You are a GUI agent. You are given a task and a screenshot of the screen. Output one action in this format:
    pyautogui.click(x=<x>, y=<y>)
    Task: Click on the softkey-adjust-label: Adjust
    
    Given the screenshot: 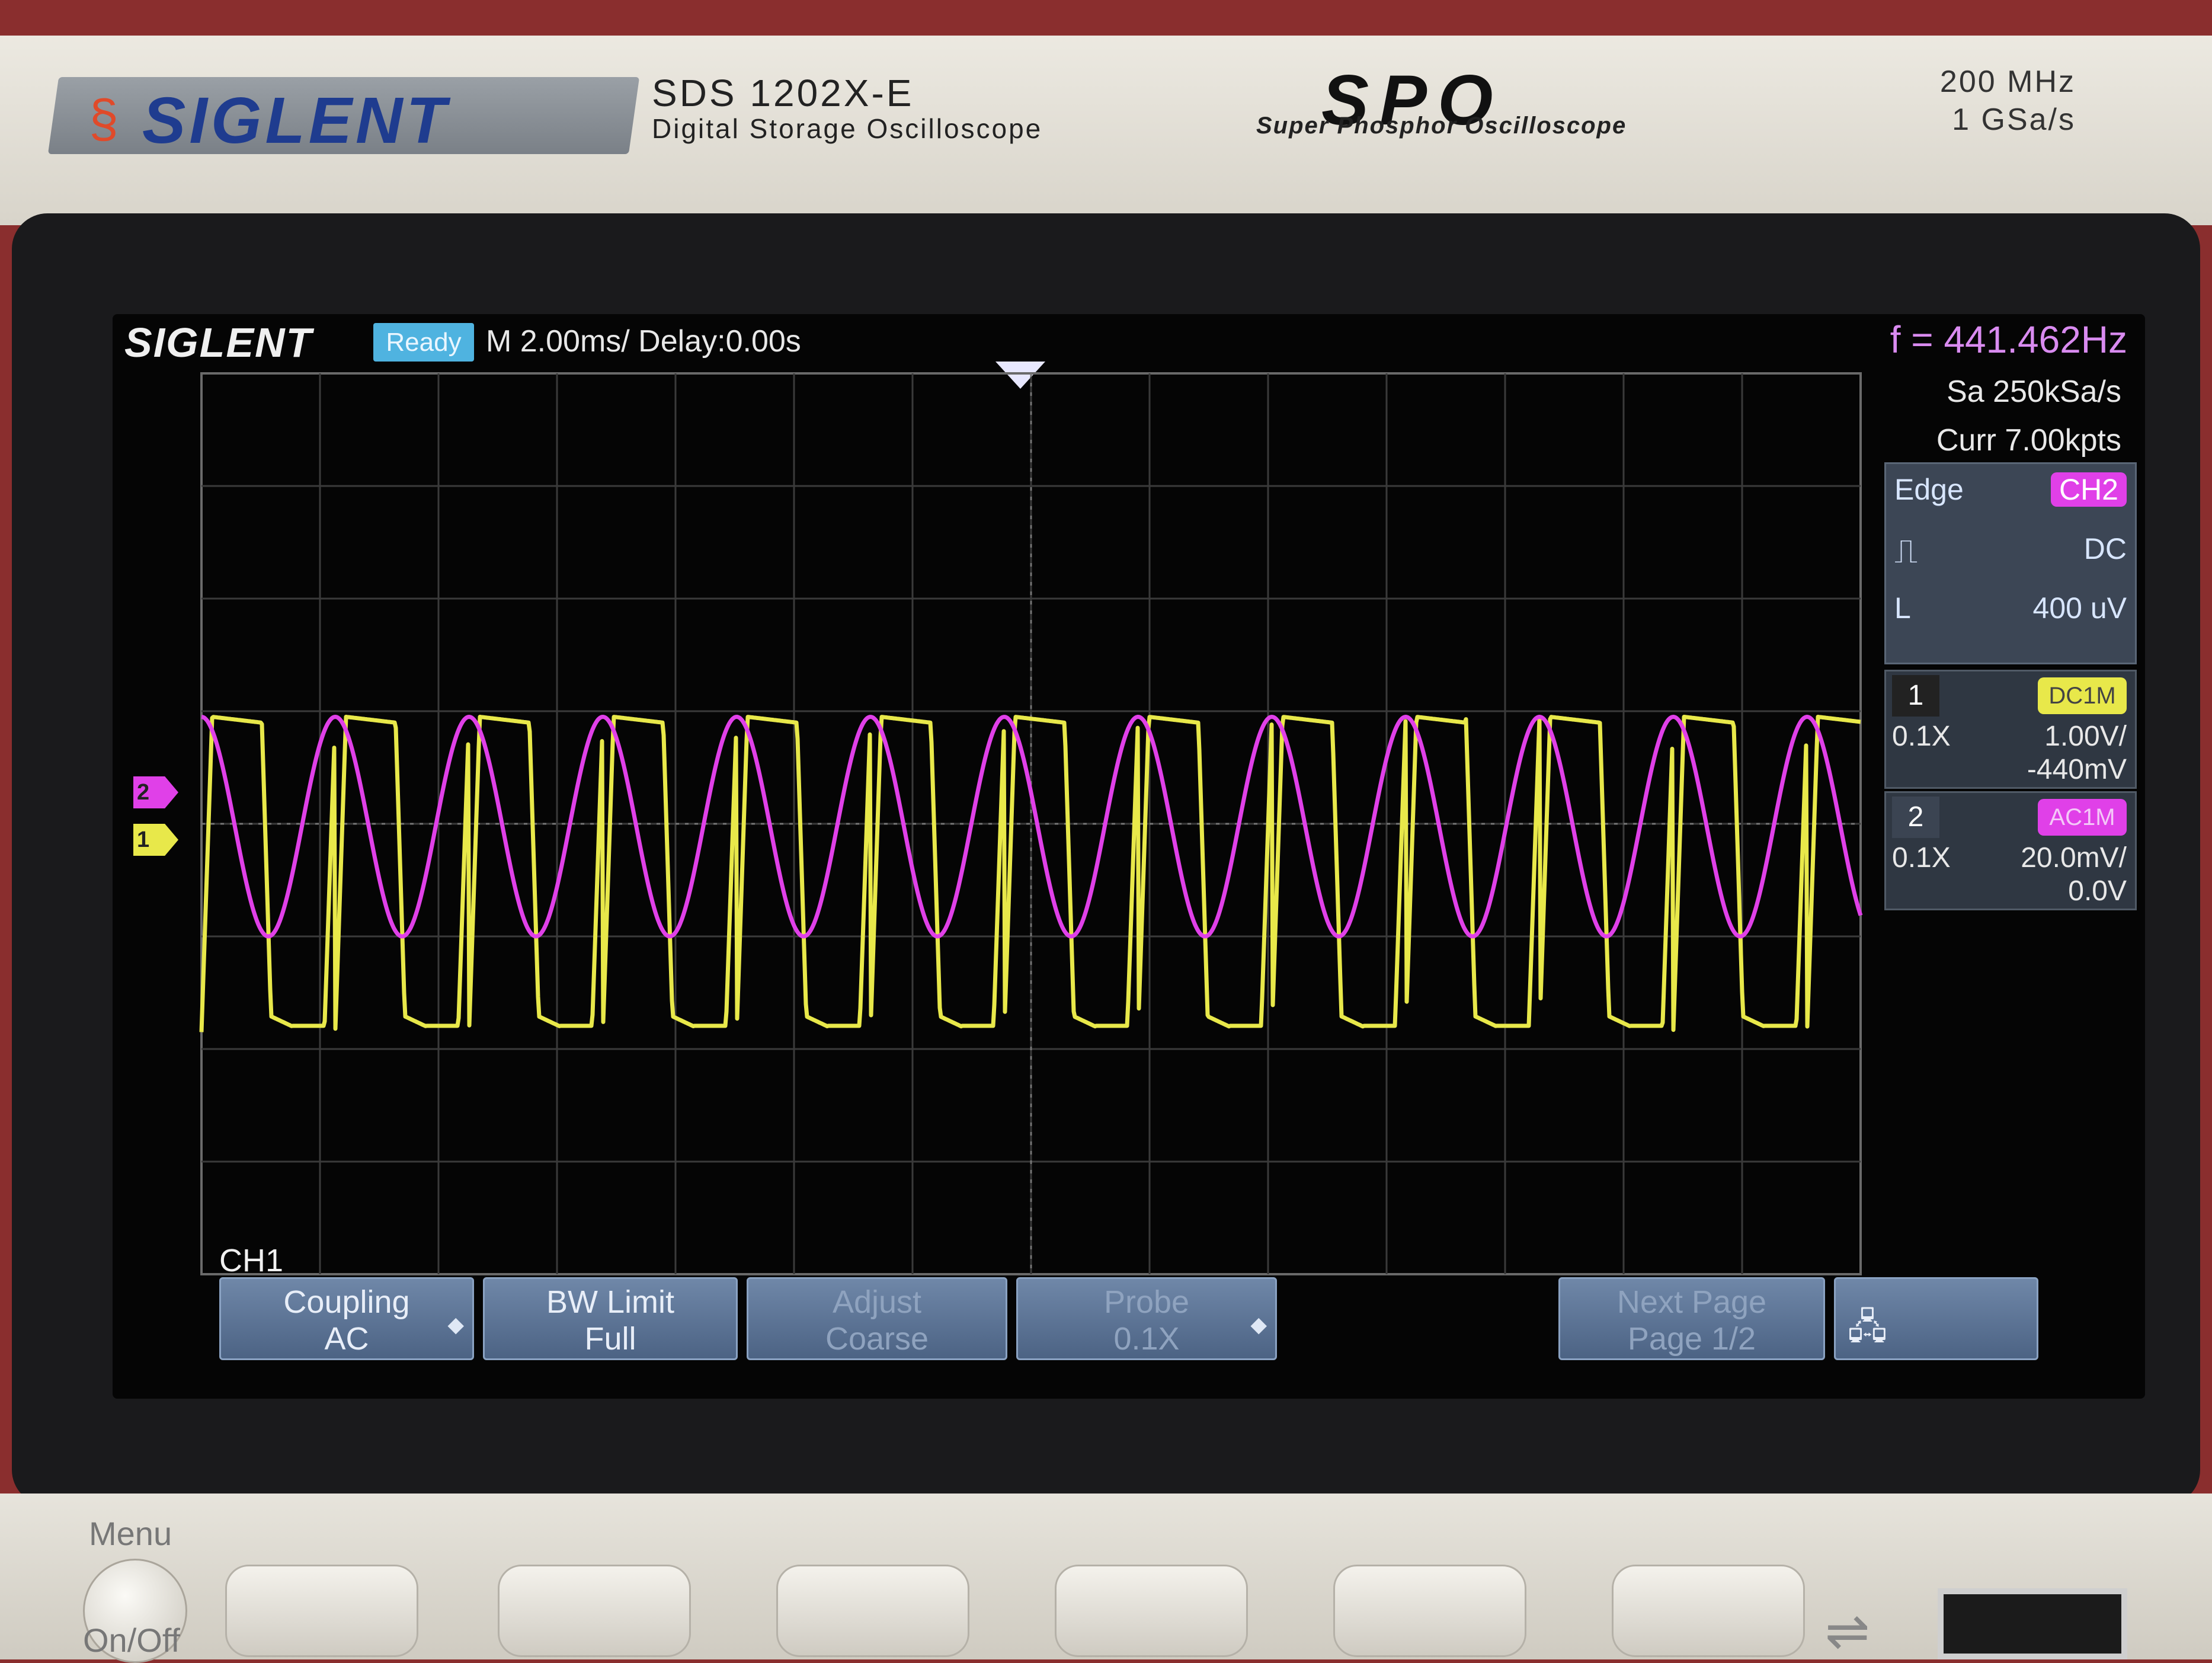 What is the action you would take?
    pyautogui.click(x=877, y=1302)
    